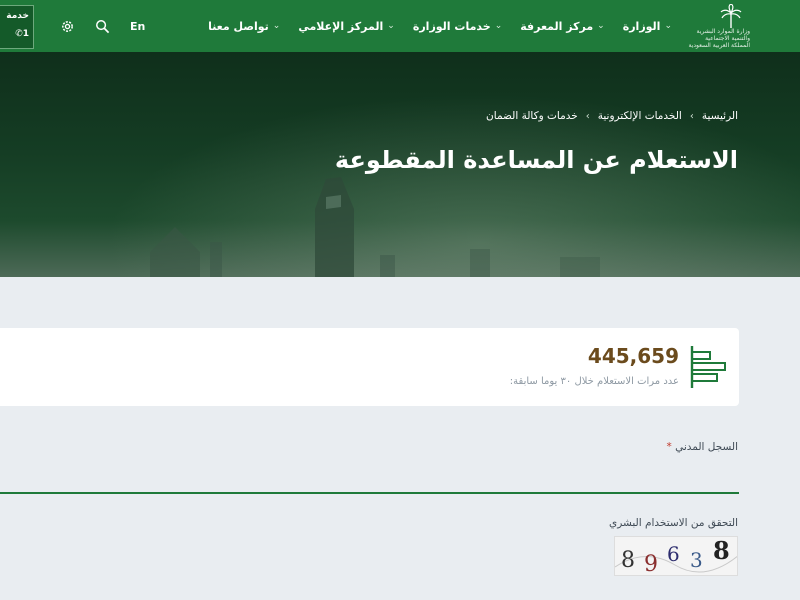 The image size is (800, 600). I want to click on search-button, so click(102, 26).